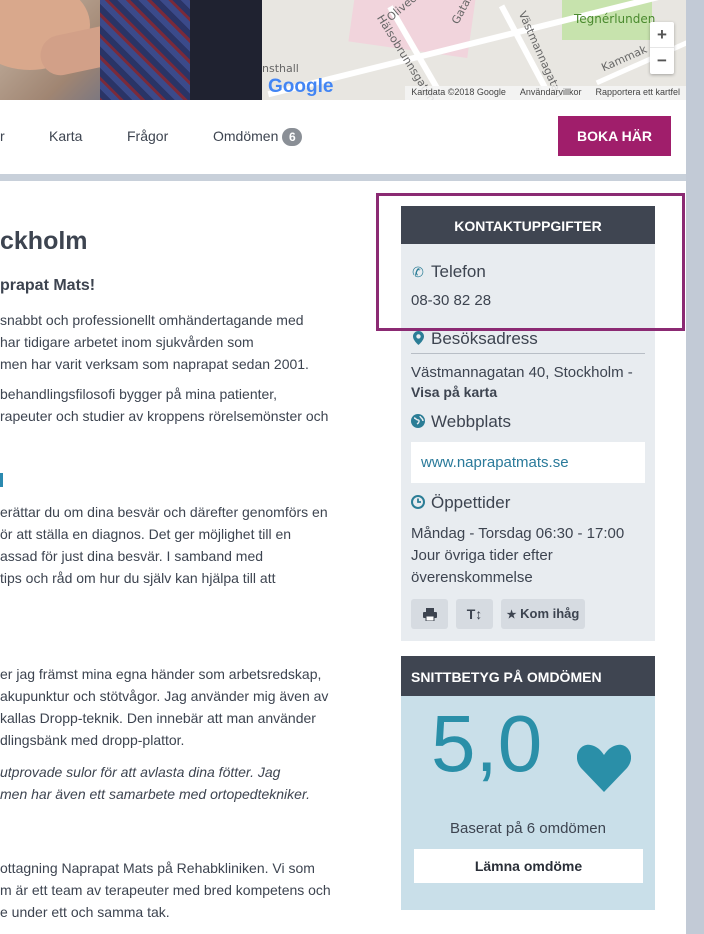 Image resolution: width=704 pixels, height=934 pixels. What do you see at coordinates (280, 68) in the screenshot?
I see `map-label: nsthall` at bounding box center [280, 68].